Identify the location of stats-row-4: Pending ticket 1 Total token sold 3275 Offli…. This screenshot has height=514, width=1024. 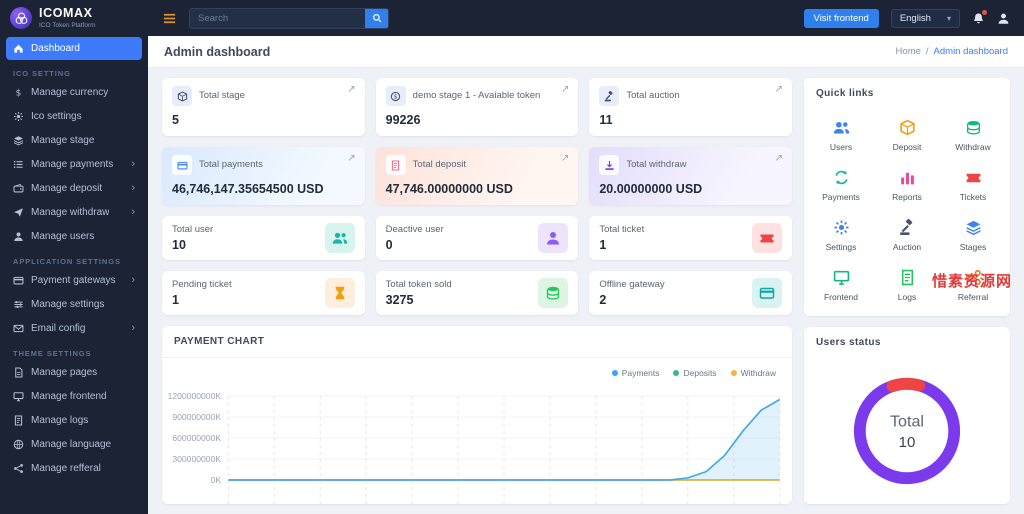
(477, 293).